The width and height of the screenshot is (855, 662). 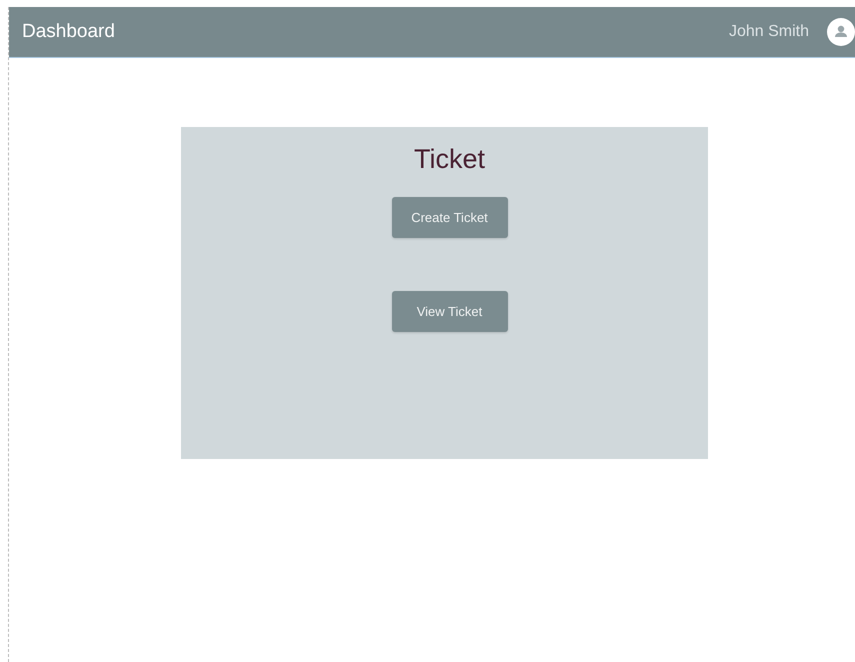 I want to click on ticket-button: Create Ticket, so click(x=450, y=217).